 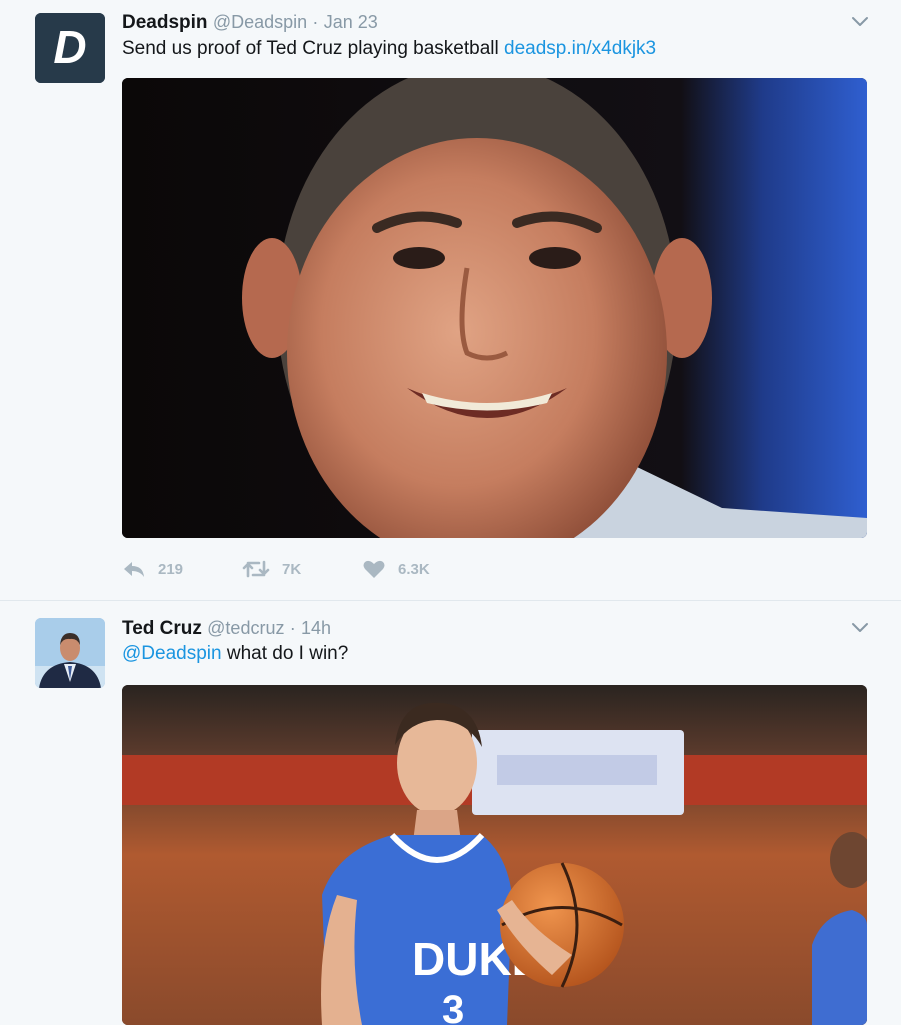 I want to click on retweet-count: 7K, so click(x=292, y=569).